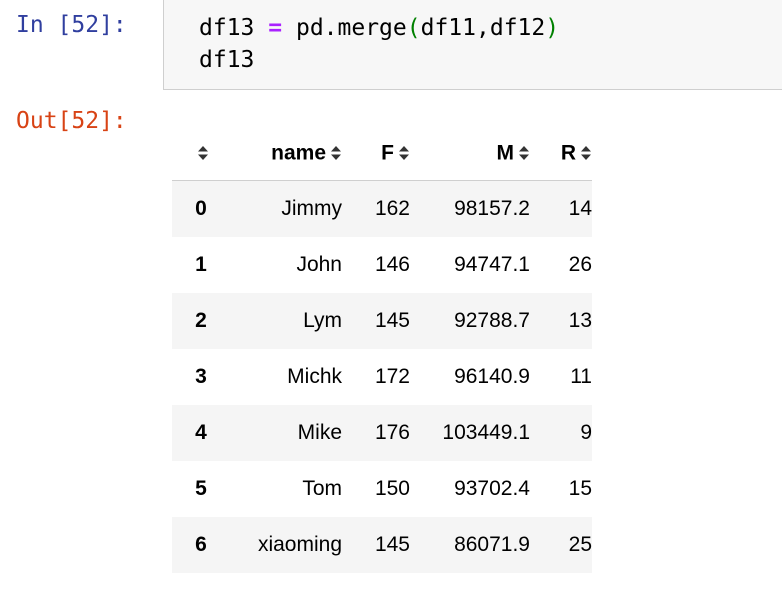 The image size is (782, 598). I want to click on cell-m: 86071.9, so click(492, 544).